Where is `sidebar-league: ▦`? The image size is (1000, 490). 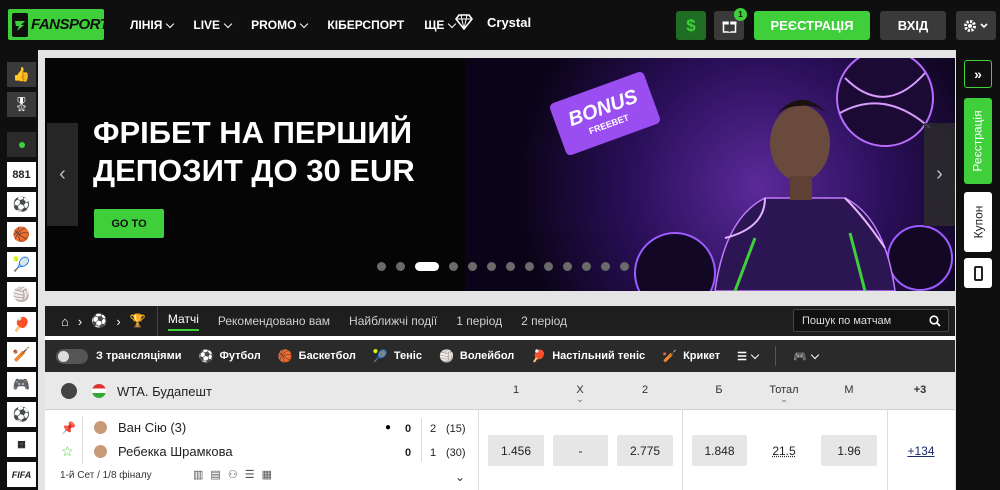 sidebar-league: ▦ is located at coordinates (21, 444).